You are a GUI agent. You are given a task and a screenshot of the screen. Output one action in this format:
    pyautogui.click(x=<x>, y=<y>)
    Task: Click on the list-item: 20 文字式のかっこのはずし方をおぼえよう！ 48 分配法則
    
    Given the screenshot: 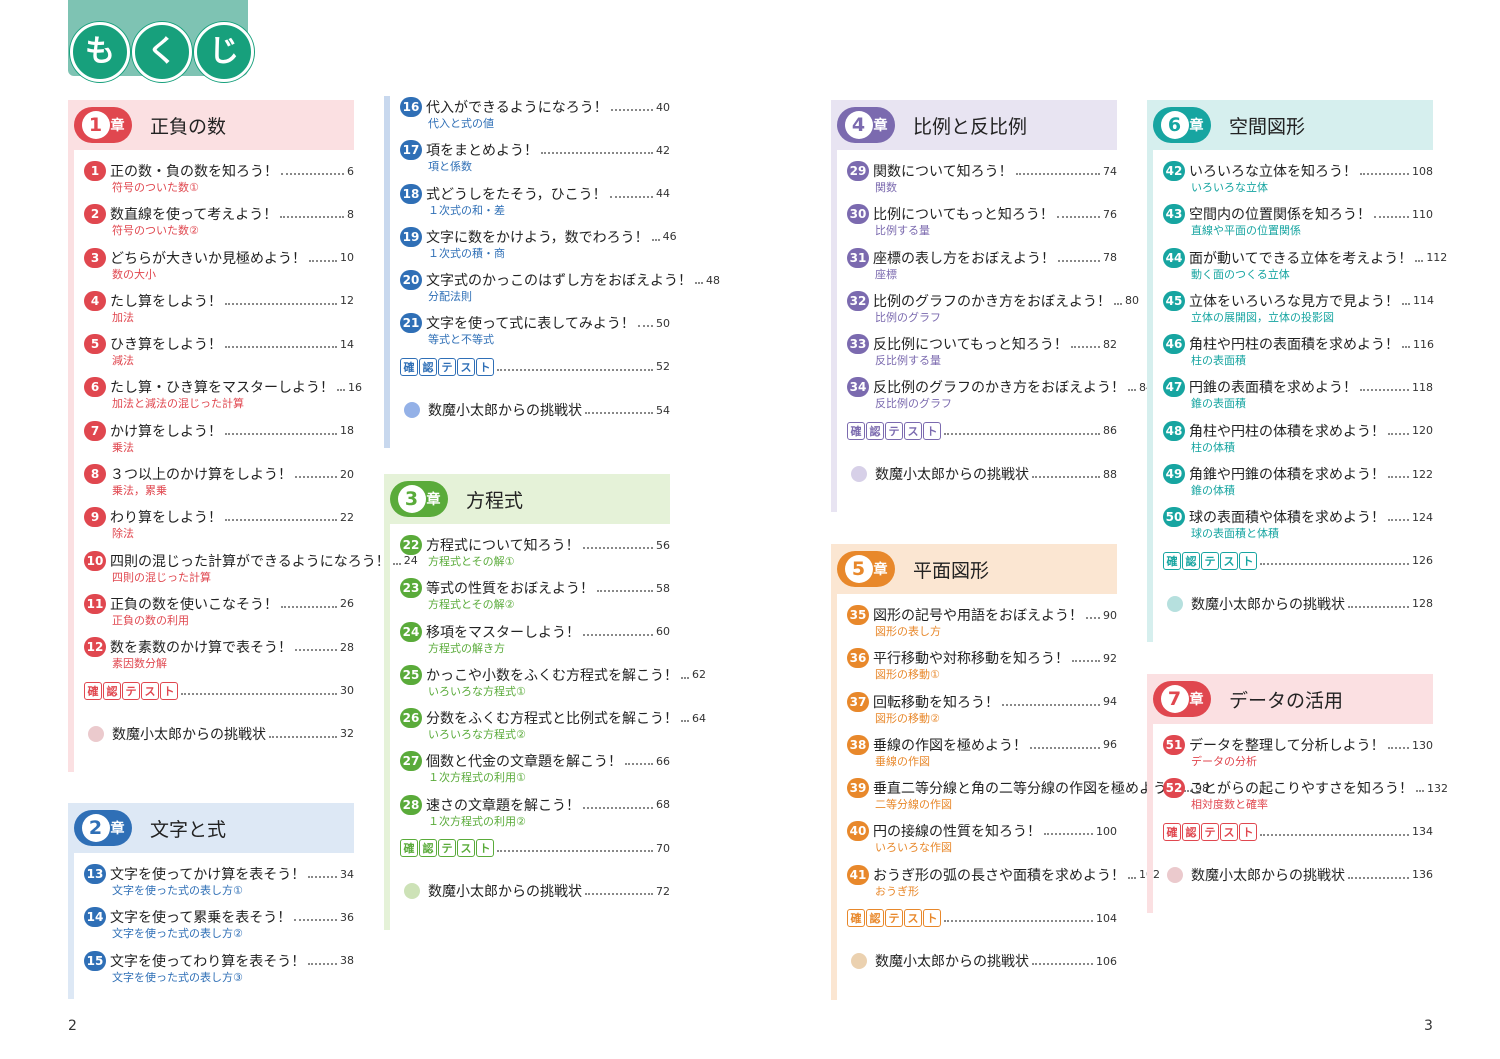 What is the action you would take?
    pyautogui.click(x=560, y=290)
    